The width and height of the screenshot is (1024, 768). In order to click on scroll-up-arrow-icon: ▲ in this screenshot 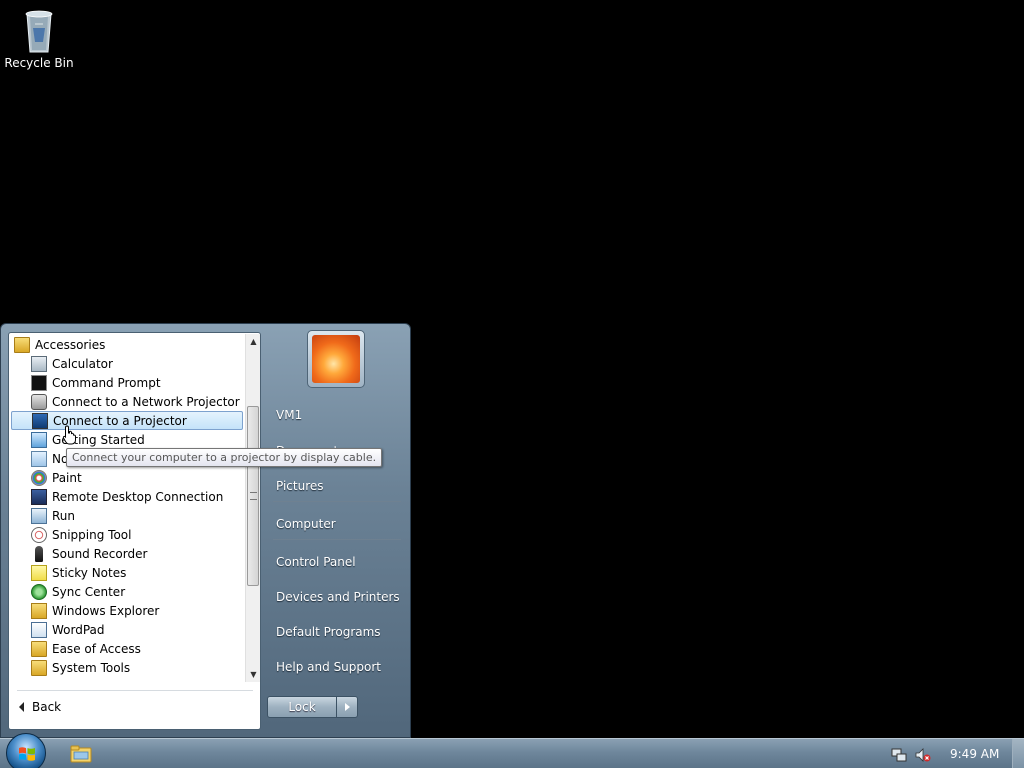, I will do `click(253, 341)`.